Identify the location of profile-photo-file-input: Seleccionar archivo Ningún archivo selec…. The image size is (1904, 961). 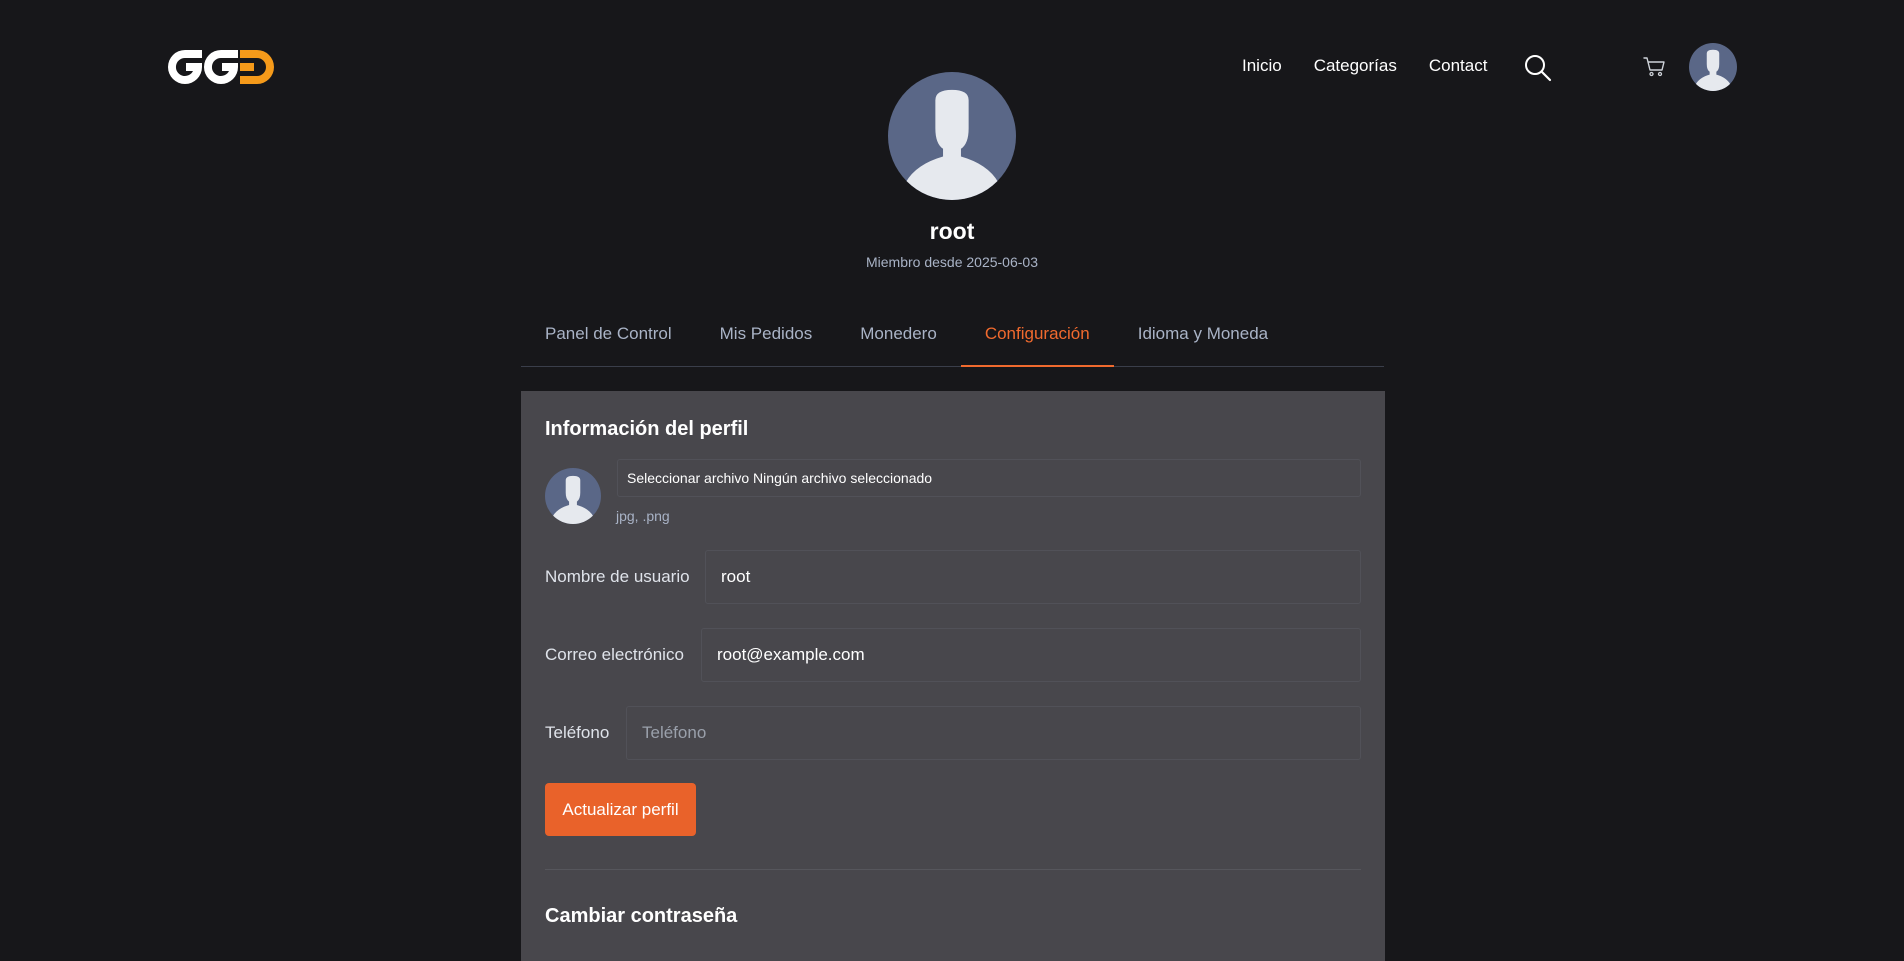
(989, 478).